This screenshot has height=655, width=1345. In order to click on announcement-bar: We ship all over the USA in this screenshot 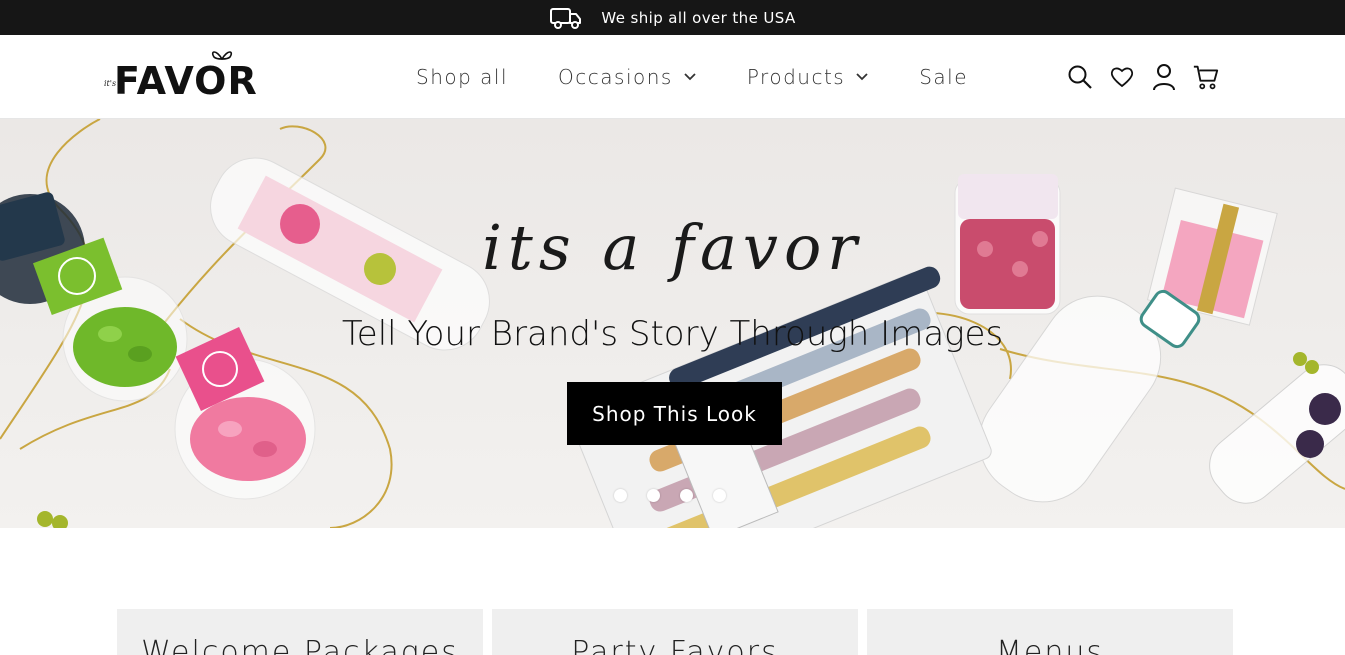, I will do `click(672, 17)`.